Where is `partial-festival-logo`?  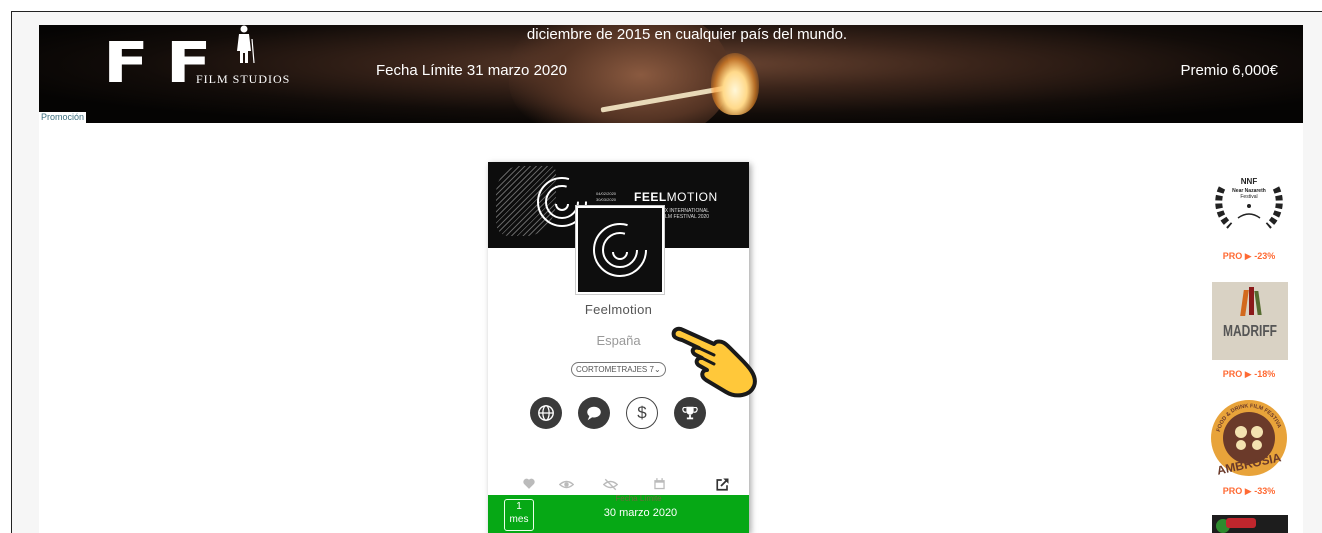 partial-festival-logo is located at coordinates (1250, 524).